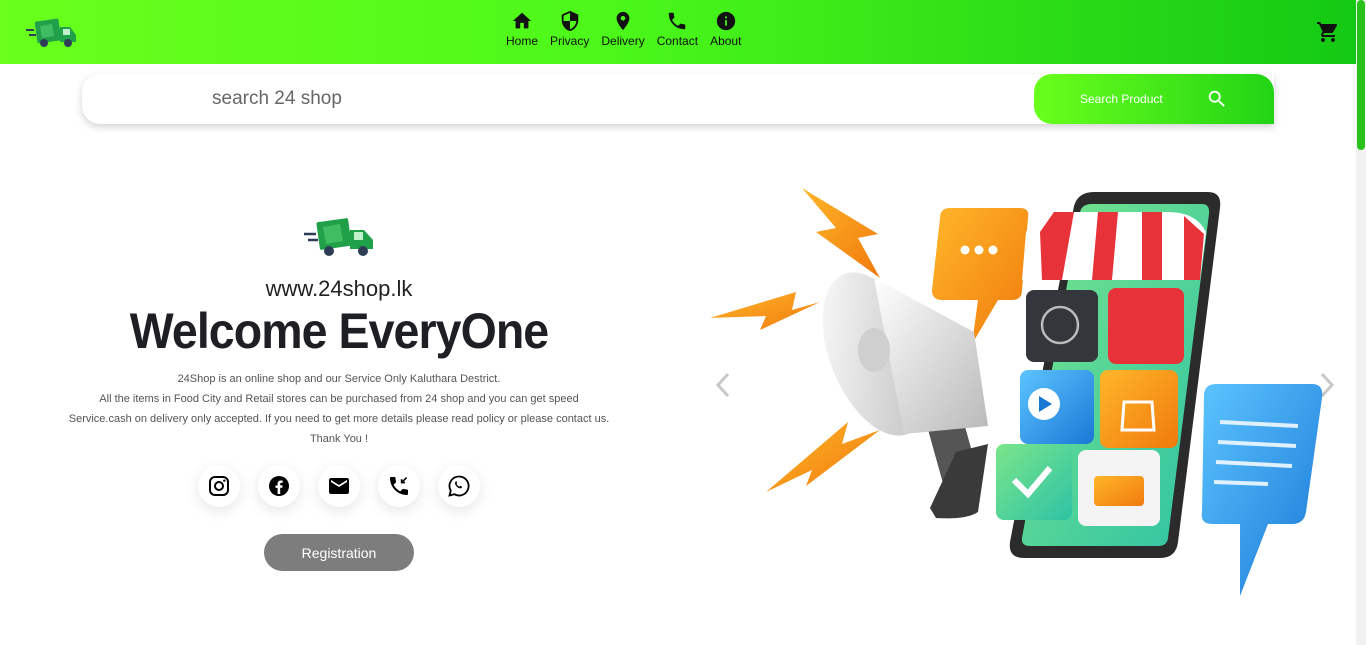 The image size is (1366, 645). I want to click on registration-button: Registration, so click(339, 552).